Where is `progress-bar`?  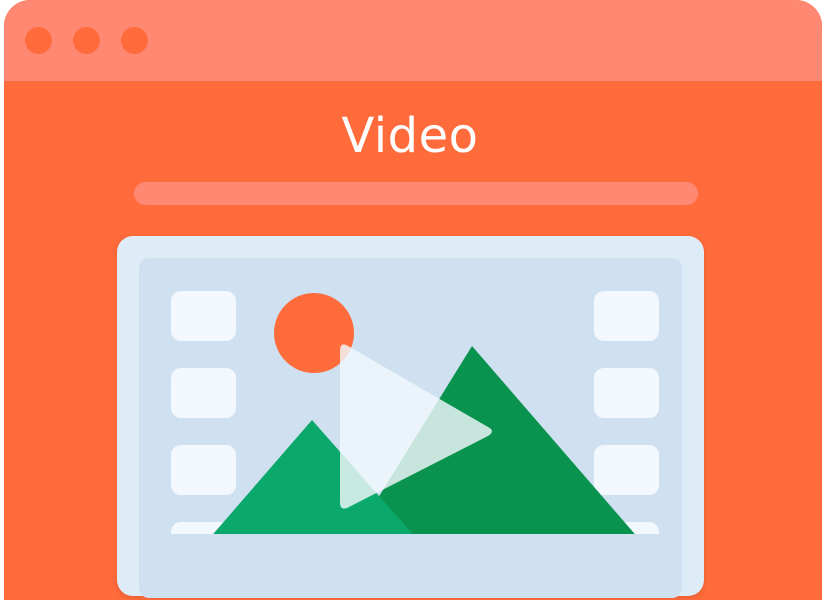 progress-bar is located at coordinates (416, 193).